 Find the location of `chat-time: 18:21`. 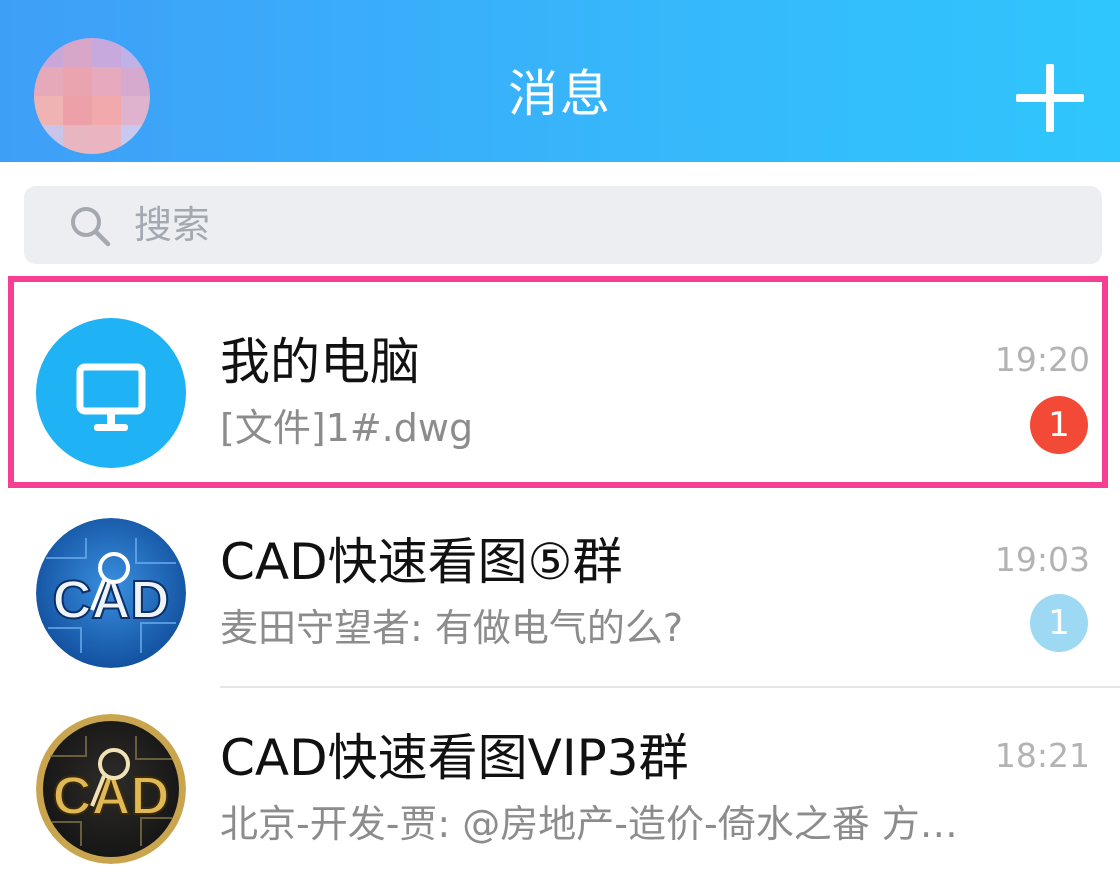

chat-time: 18:21 is located at coordinates (1042, 755).